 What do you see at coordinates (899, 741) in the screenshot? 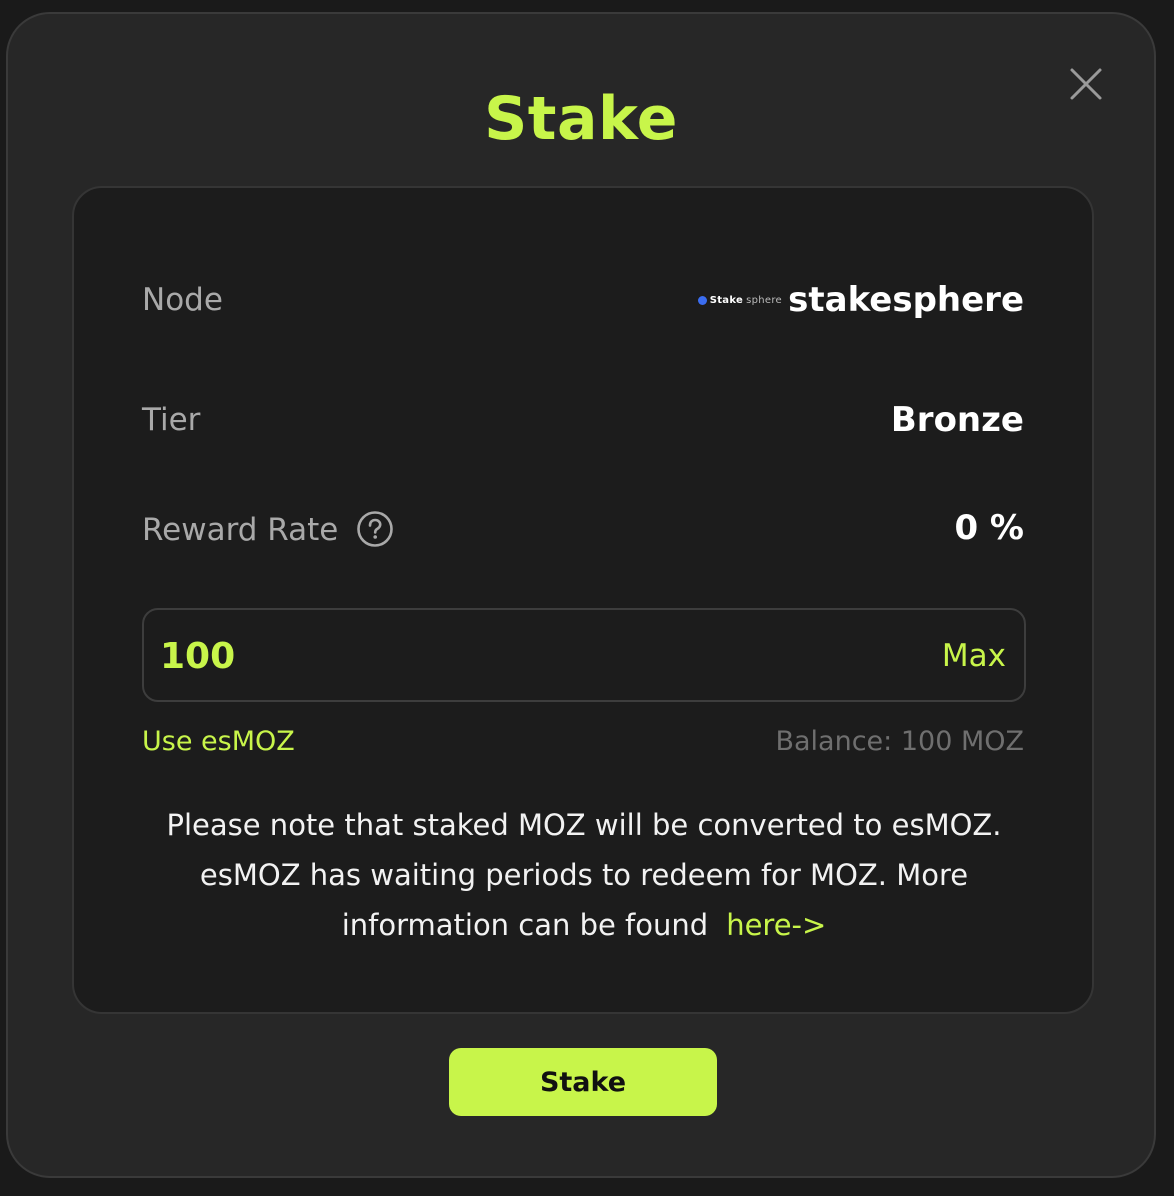
I see `balance-text: Balance: 100 MOZ` at bounding box center [899, 741].